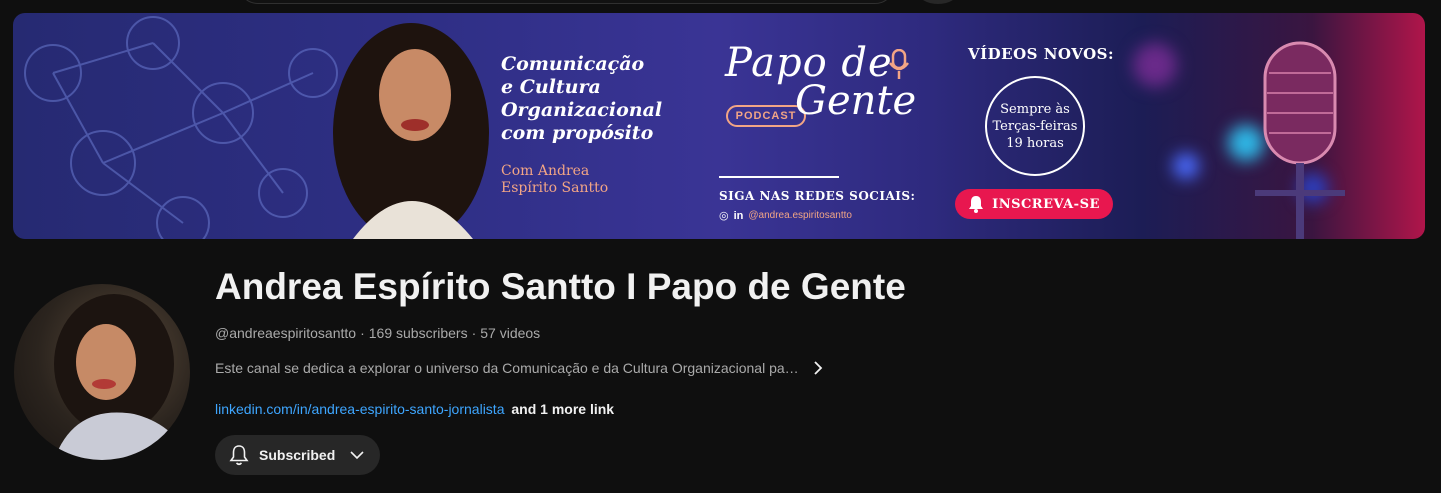  I want to click on schedule-badge: Sempre às Terças-feiras 19 horas, so click(1035, 126).